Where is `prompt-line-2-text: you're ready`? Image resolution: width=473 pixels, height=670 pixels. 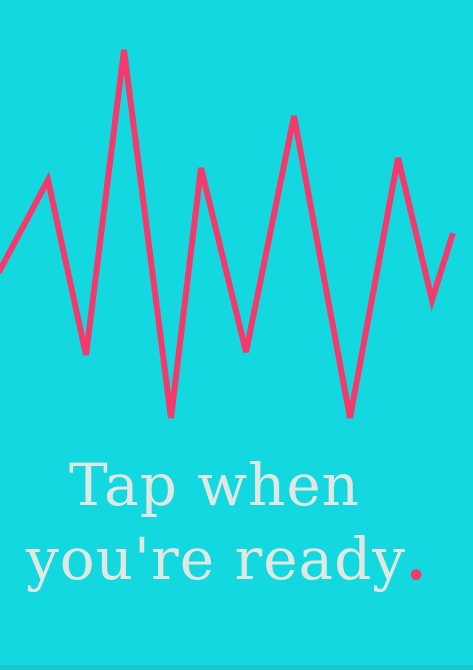
prompt-line-2-text: you're ready is located at coordinates (216, 559).